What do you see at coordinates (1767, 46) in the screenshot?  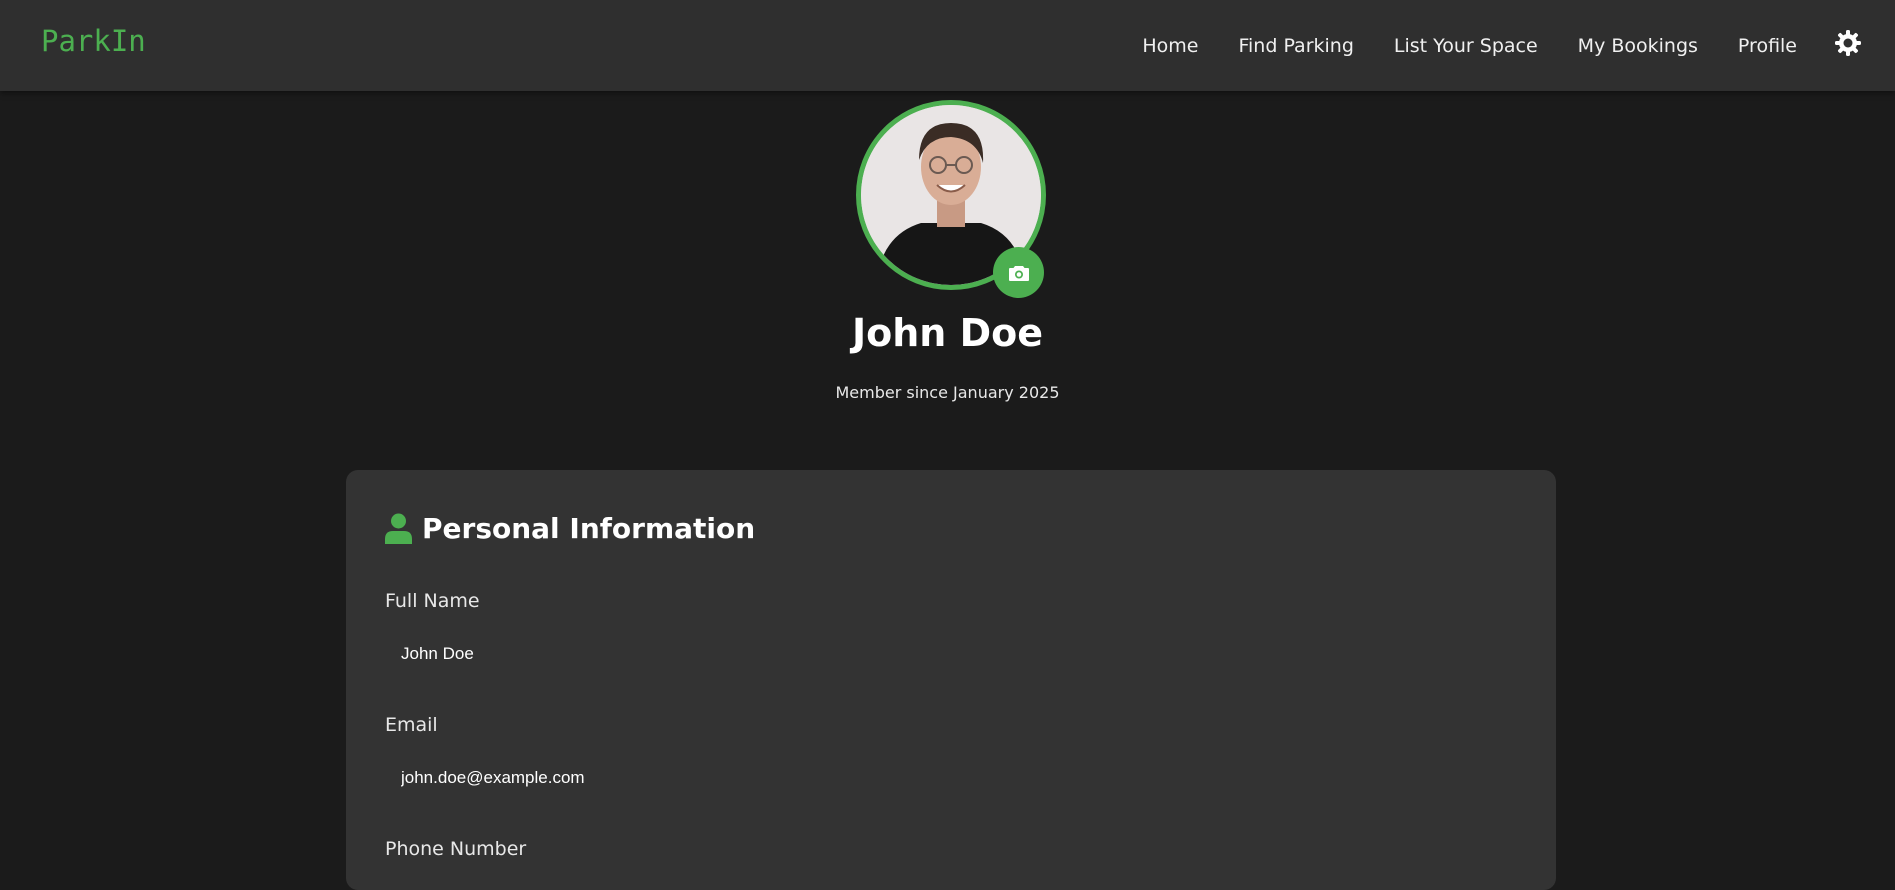 I see `nav-link-profile: Profile` at bounding box center [1767, 46].